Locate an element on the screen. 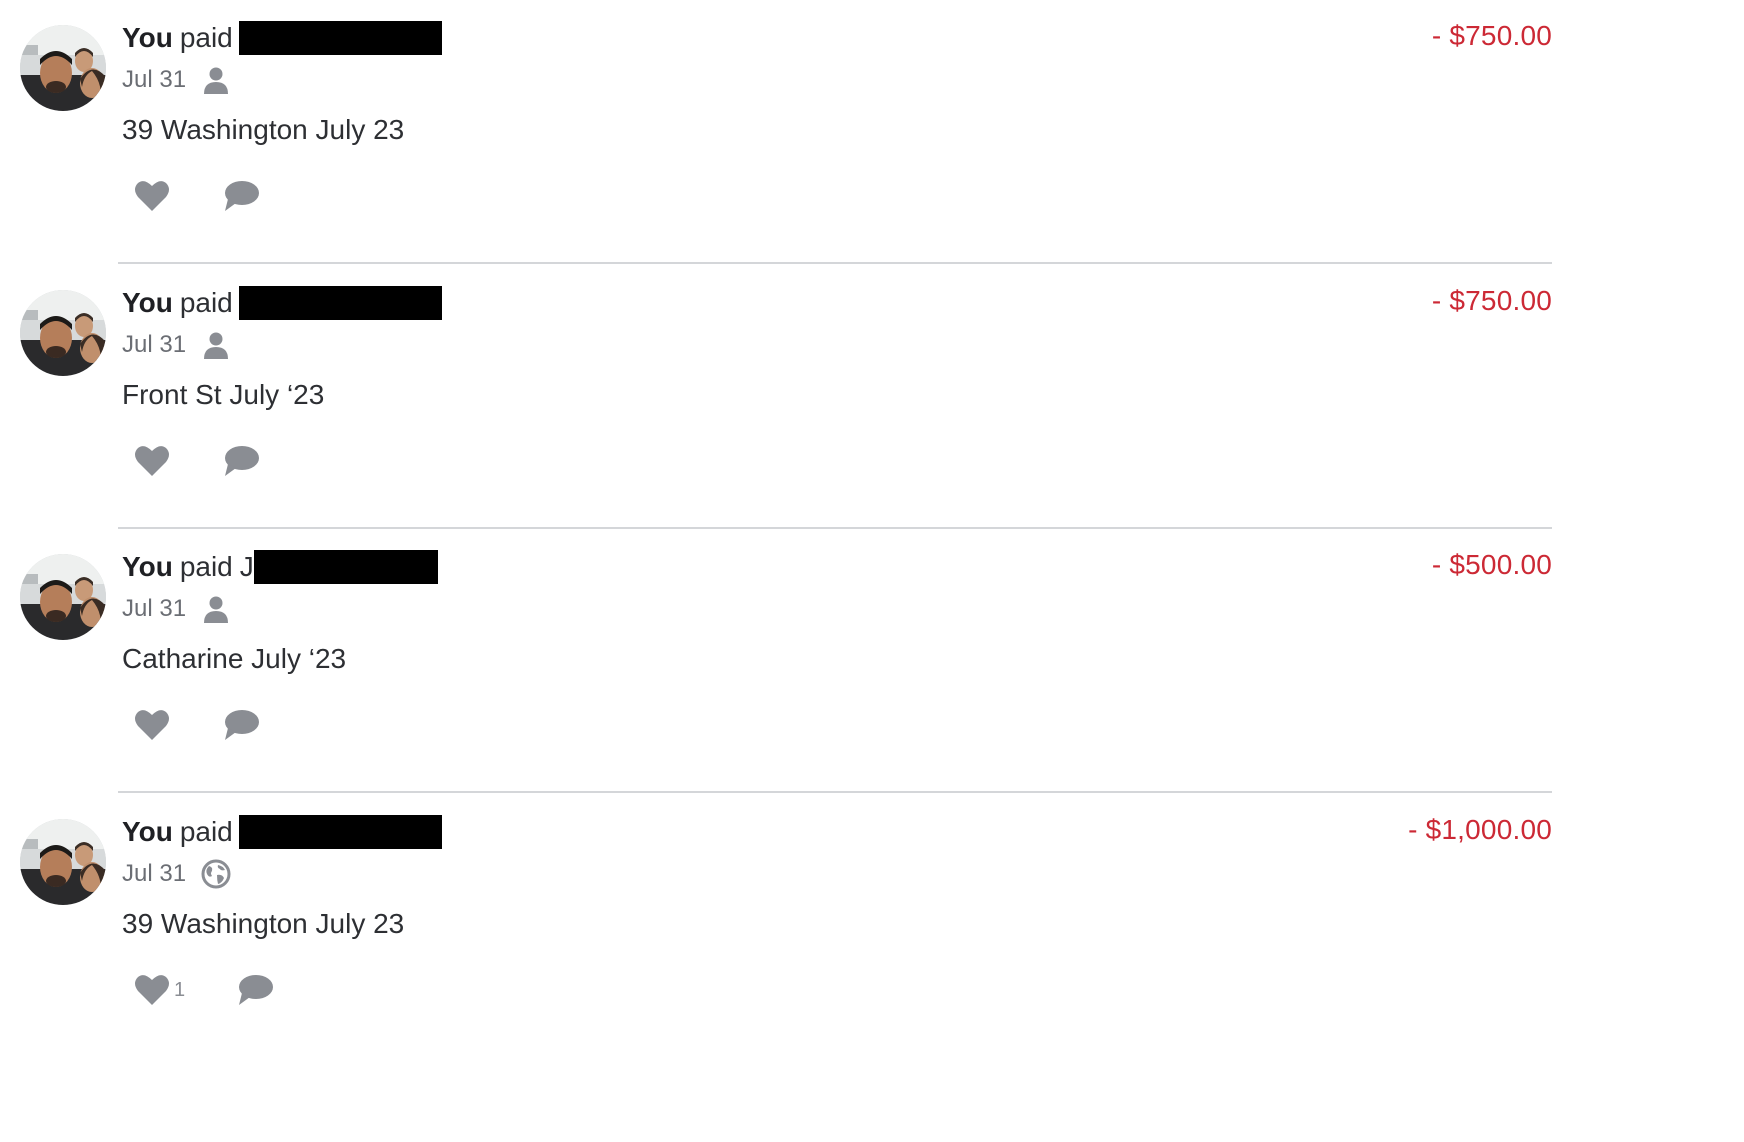 The height and width of the screenshot is (1142, 1744). transaction-headline: You paid J is located at coordinates (280, 567).